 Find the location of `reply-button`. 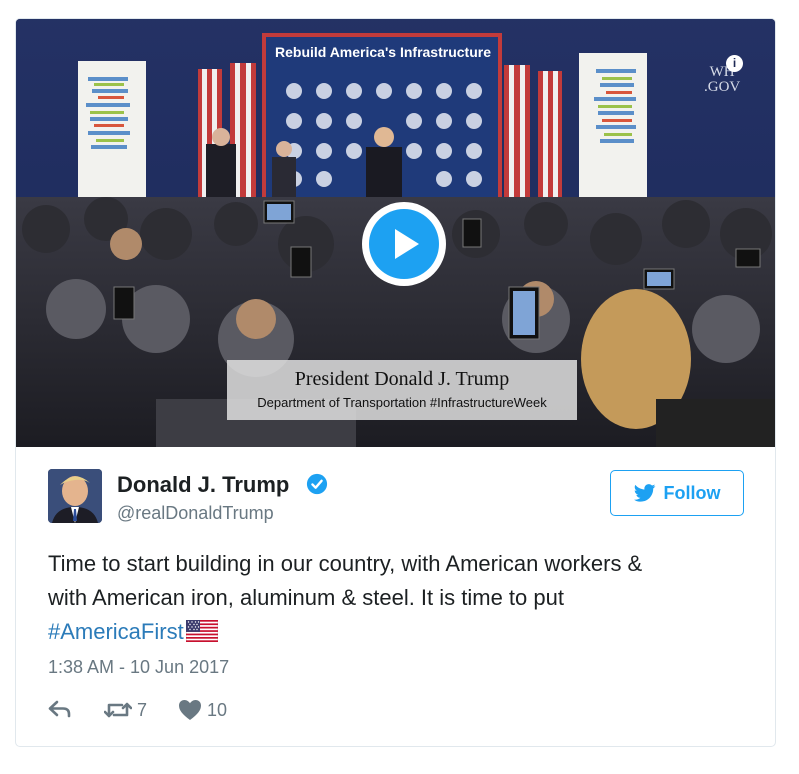

reply-button is located at coordinates (60, 709).